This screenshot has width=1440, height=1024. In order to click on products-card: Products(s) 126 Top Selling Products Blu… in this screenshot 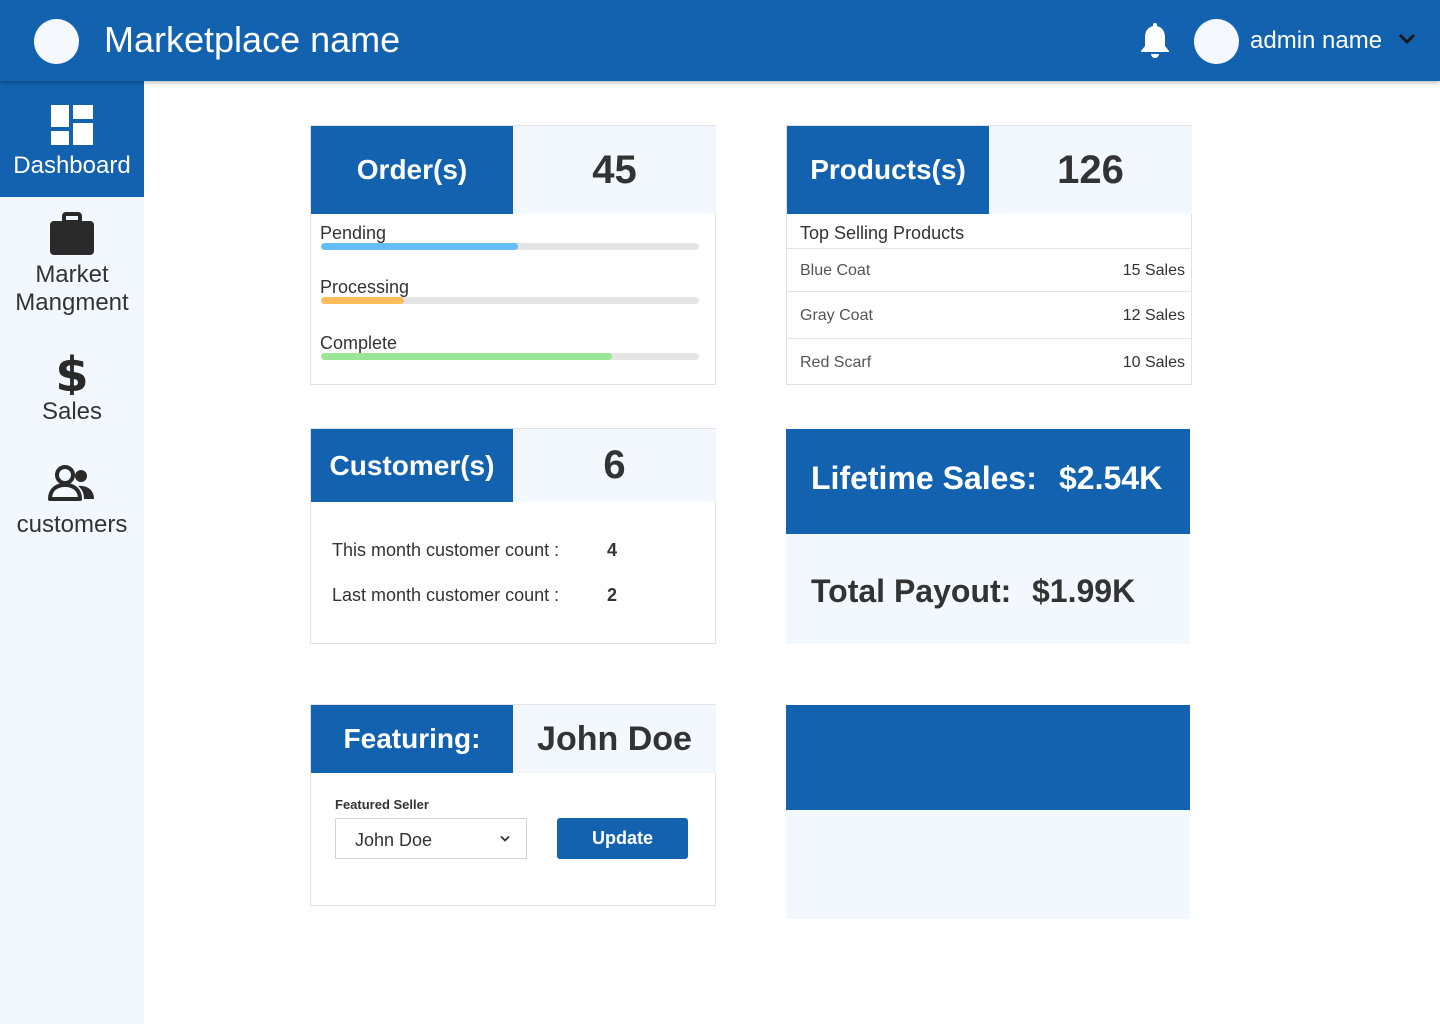, I will do `click(989, 255)`.